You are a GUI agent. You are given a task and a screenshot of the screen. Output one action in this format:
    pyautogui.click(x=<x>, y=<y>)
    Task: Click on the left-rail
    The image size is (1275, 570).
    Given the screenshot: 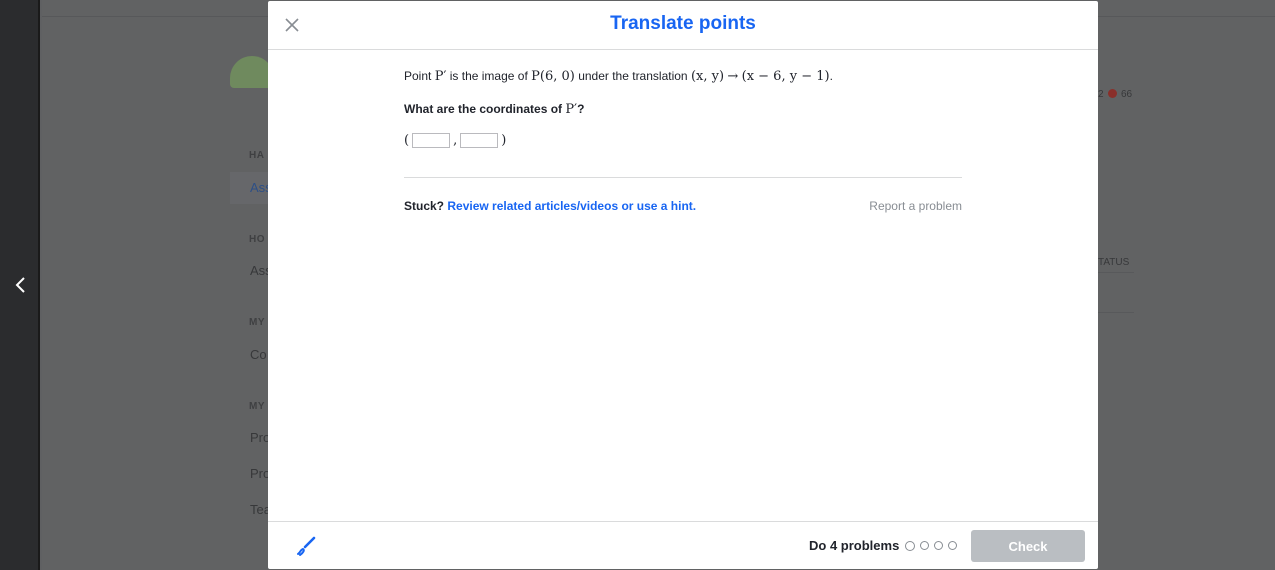 What is the action you would take?
    pyautogui.click(x=20, y=285)
    